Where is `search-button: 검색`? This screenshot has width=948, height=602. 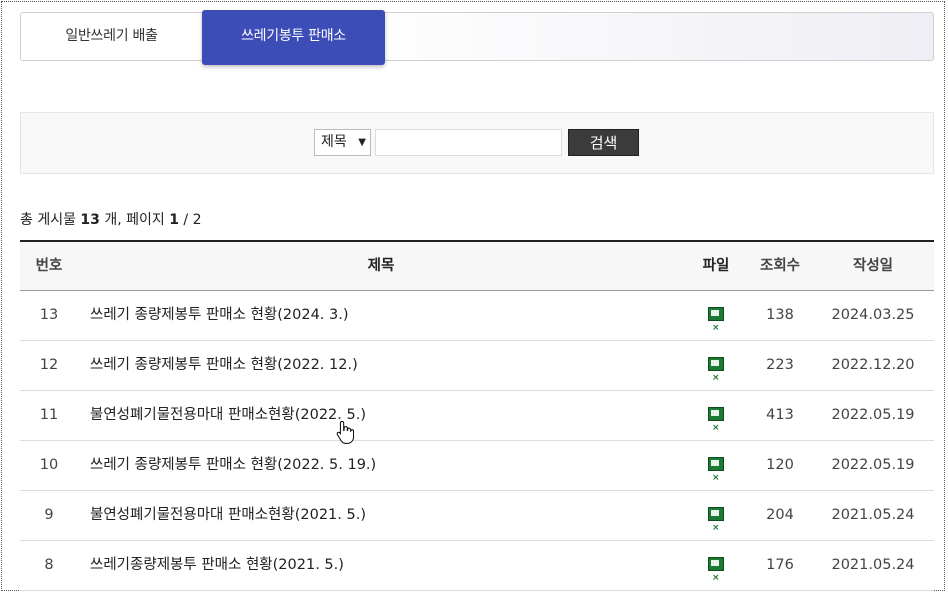 search-button: 검색 is located at coordinates (603, 142).